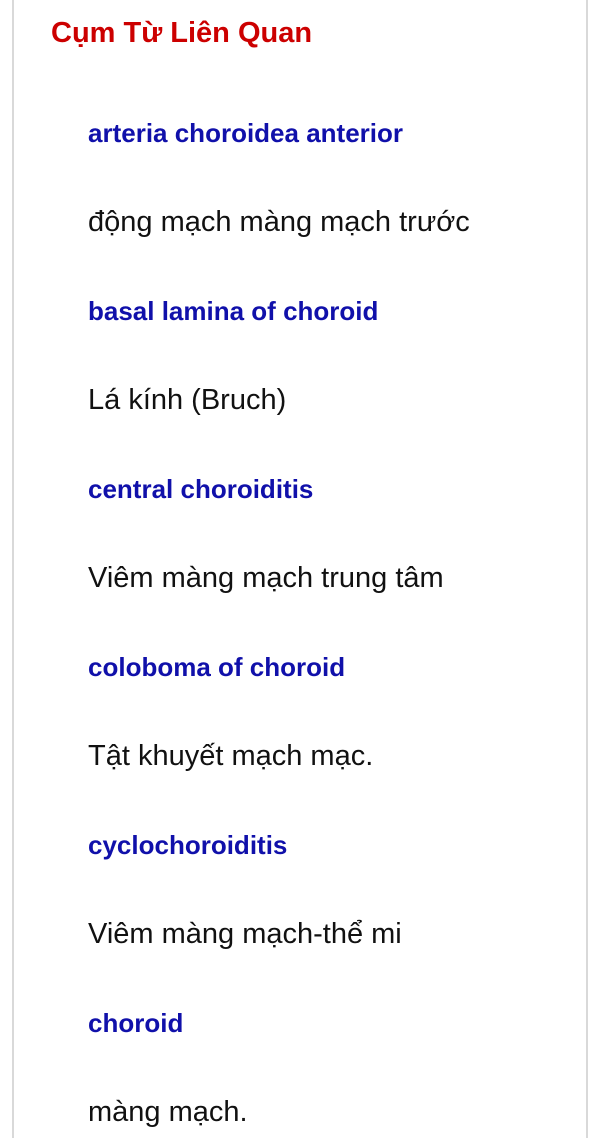 The height and width of the screenshot is (1138, 594). Describe the element at coordinates (338, 510) in the screenshot. I see `phrase-term-link: central choroiditis` at that location.